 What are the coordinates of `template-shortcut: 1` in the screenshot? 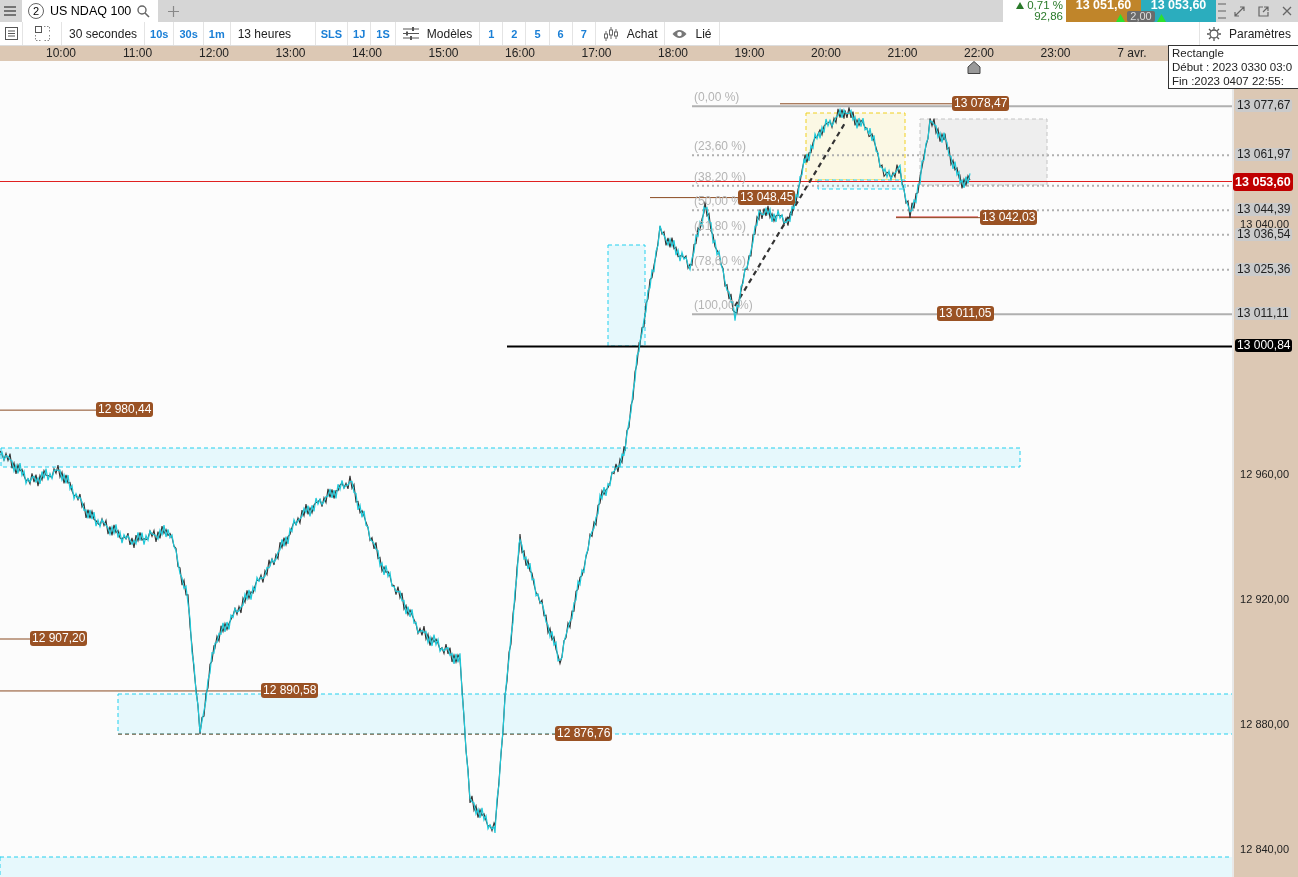 It's located at (492, 33).